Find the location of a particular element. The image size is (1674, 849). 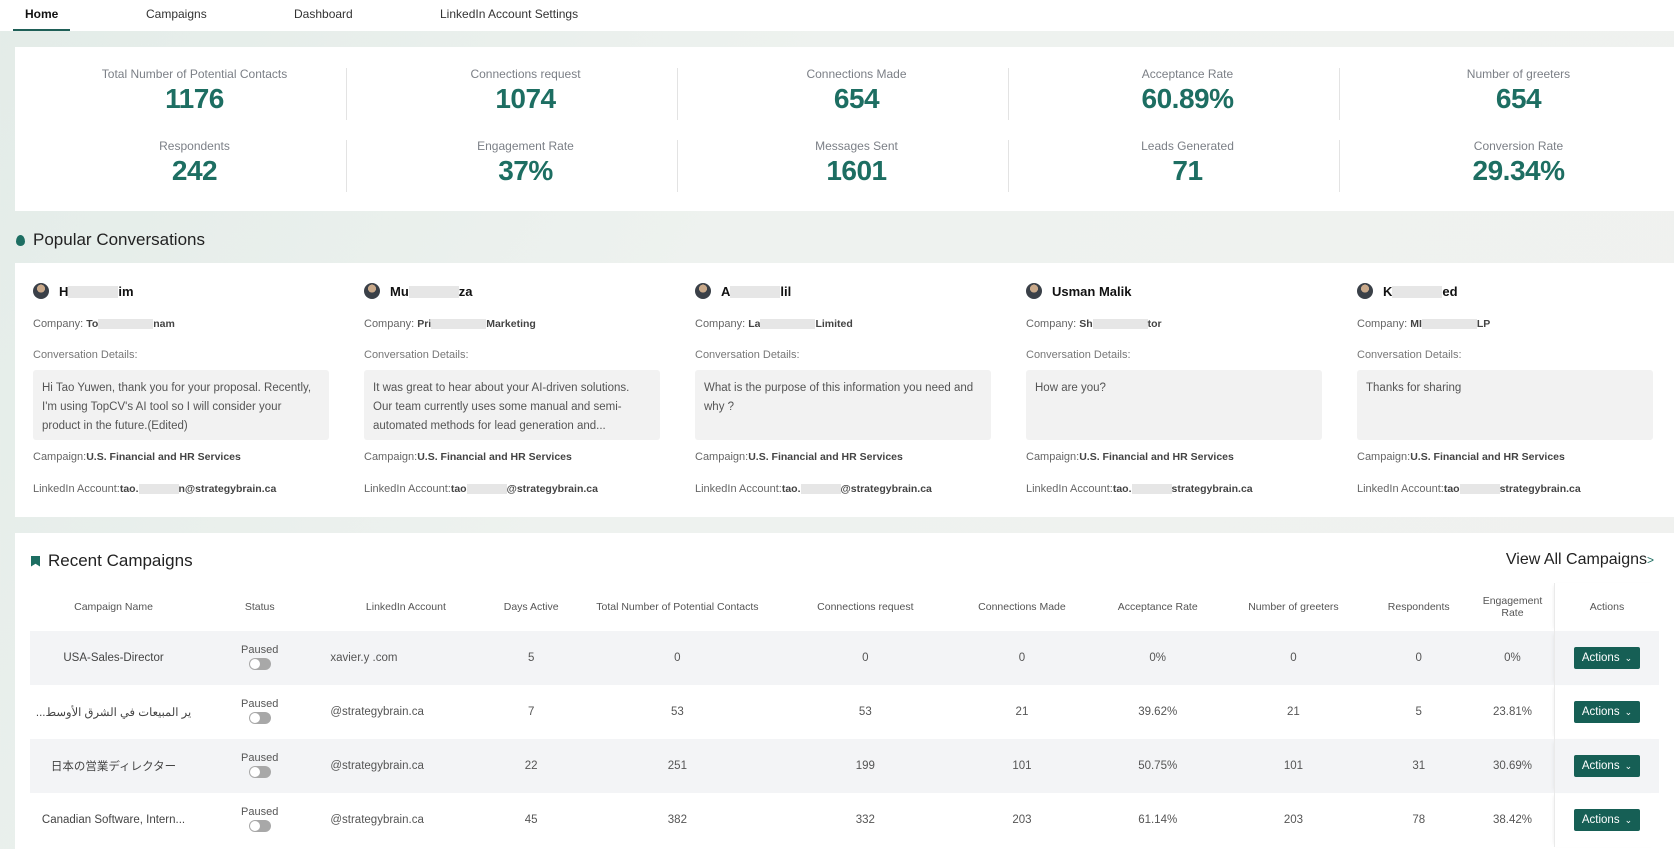

cell-engagement: 38.42% is located at coordinates (1512, 820).